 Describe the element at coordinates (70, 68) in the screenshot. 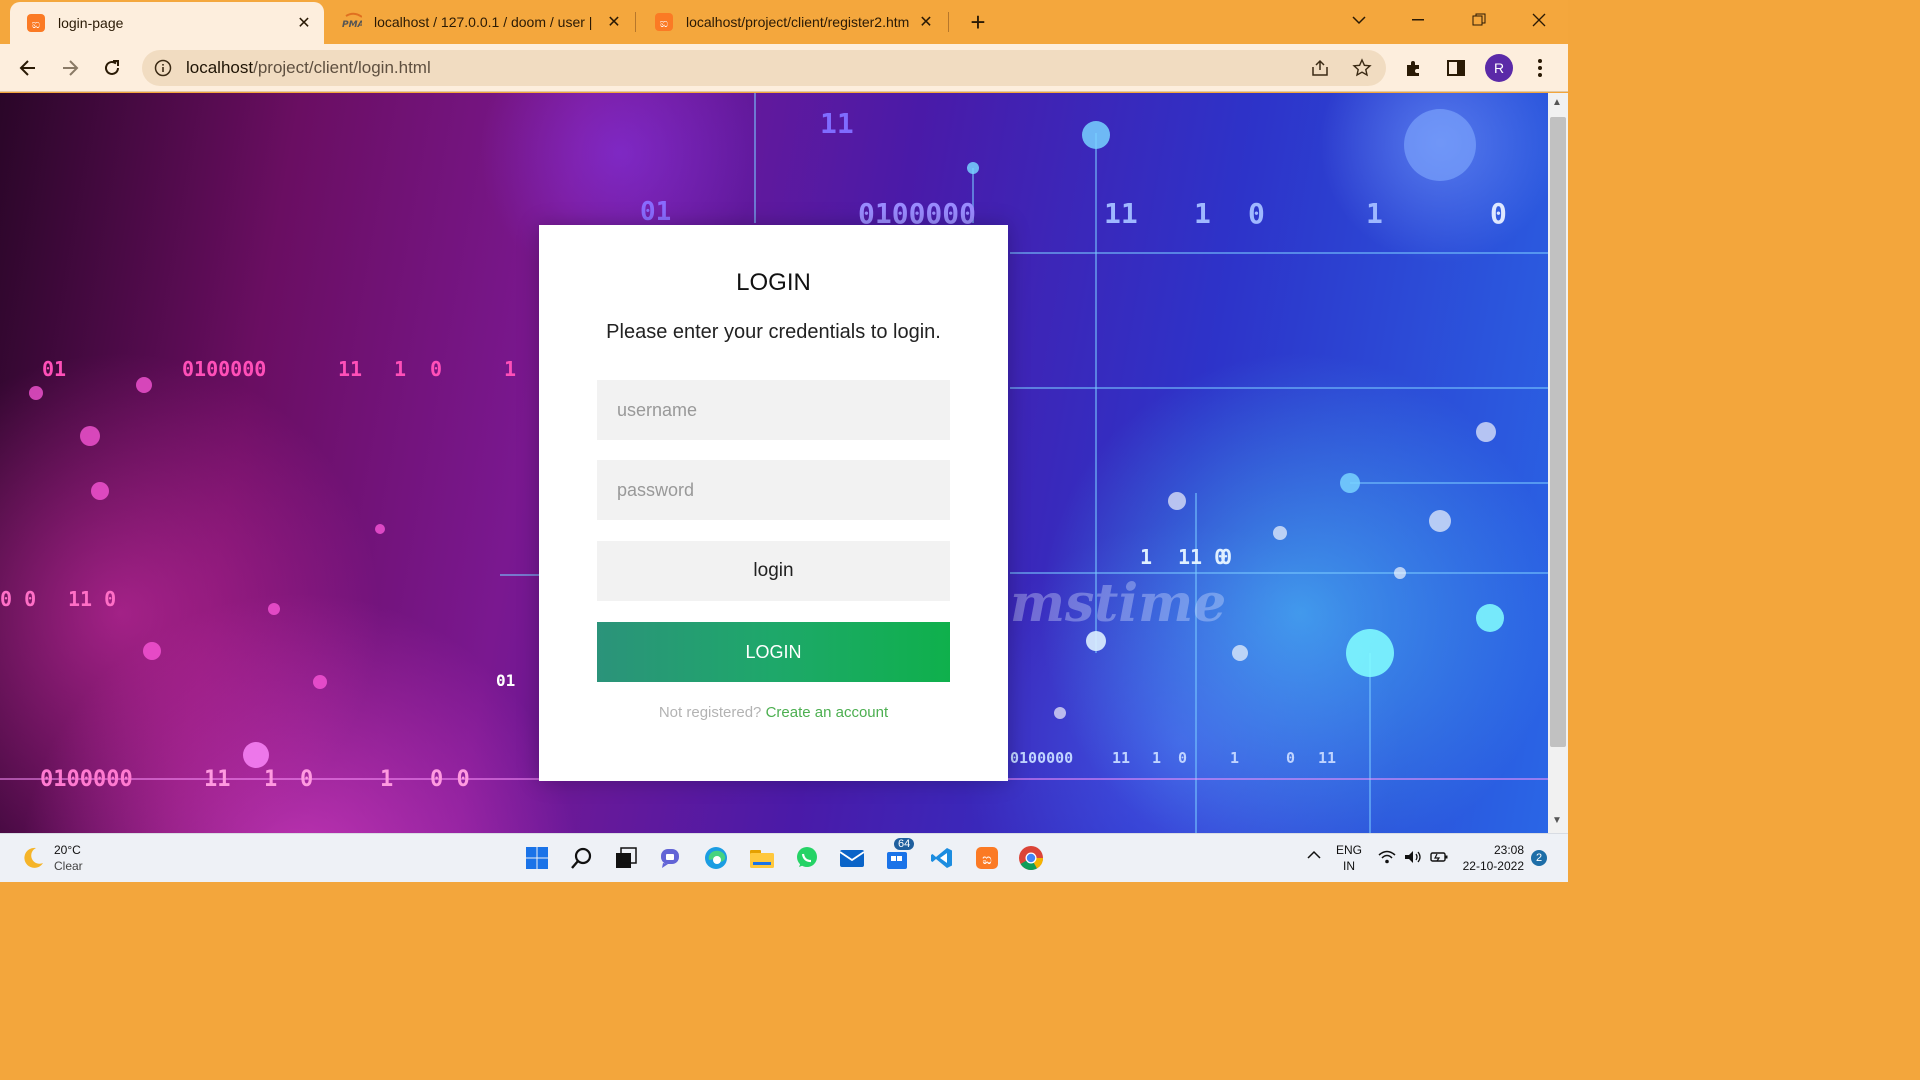

I see `forward-button` at that location.